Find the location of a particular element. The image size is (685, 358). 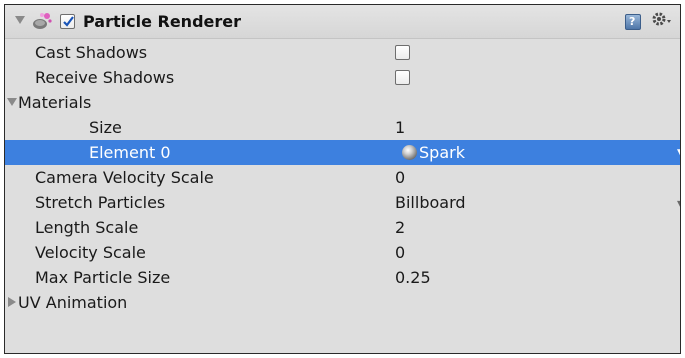

camera-velocity-scale-label: Camera Velocity Scale is located at coordinates (124, 177).